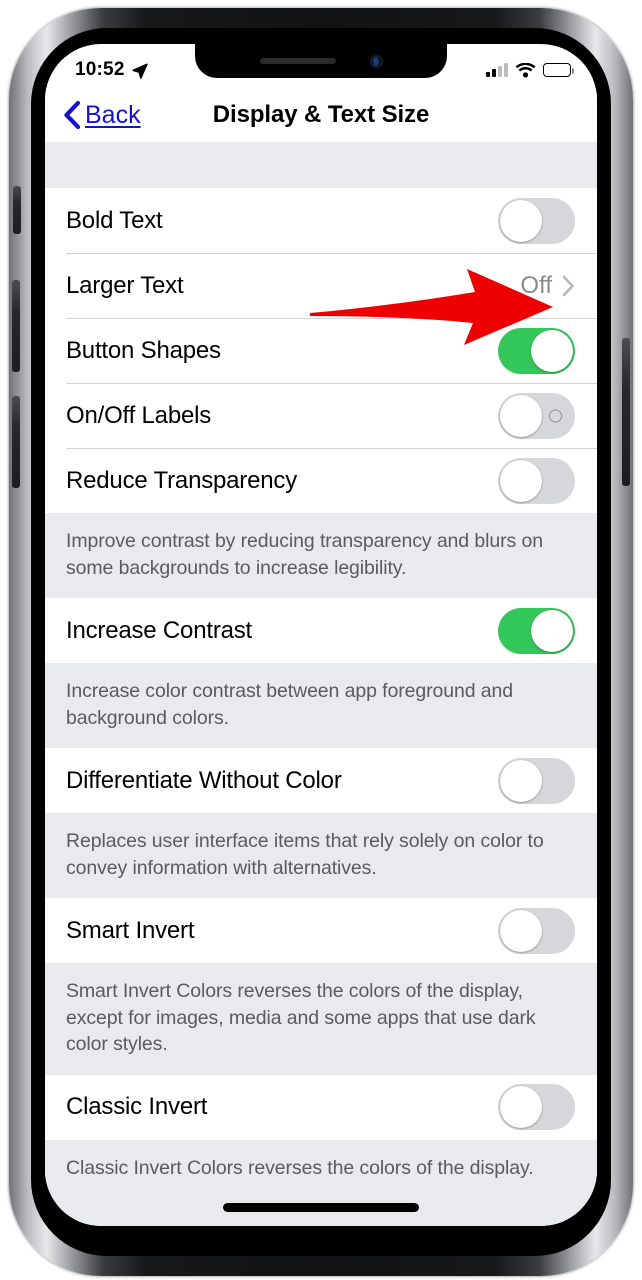 The width and height of the screenshot is (642, 1280). I want to click on volume-down-button, so click(16, 326).